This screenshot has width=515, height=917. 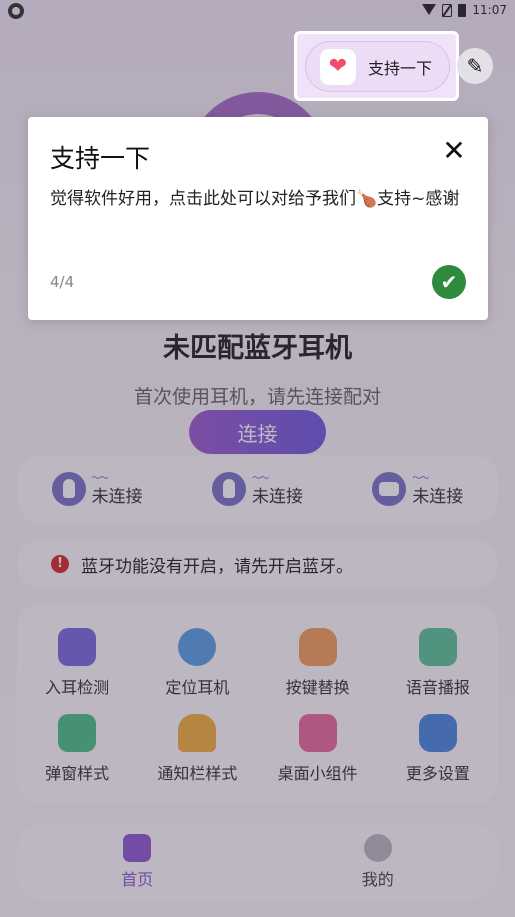 I want to click on confirm-check-icon: ✔, so click(x=449, y=282).